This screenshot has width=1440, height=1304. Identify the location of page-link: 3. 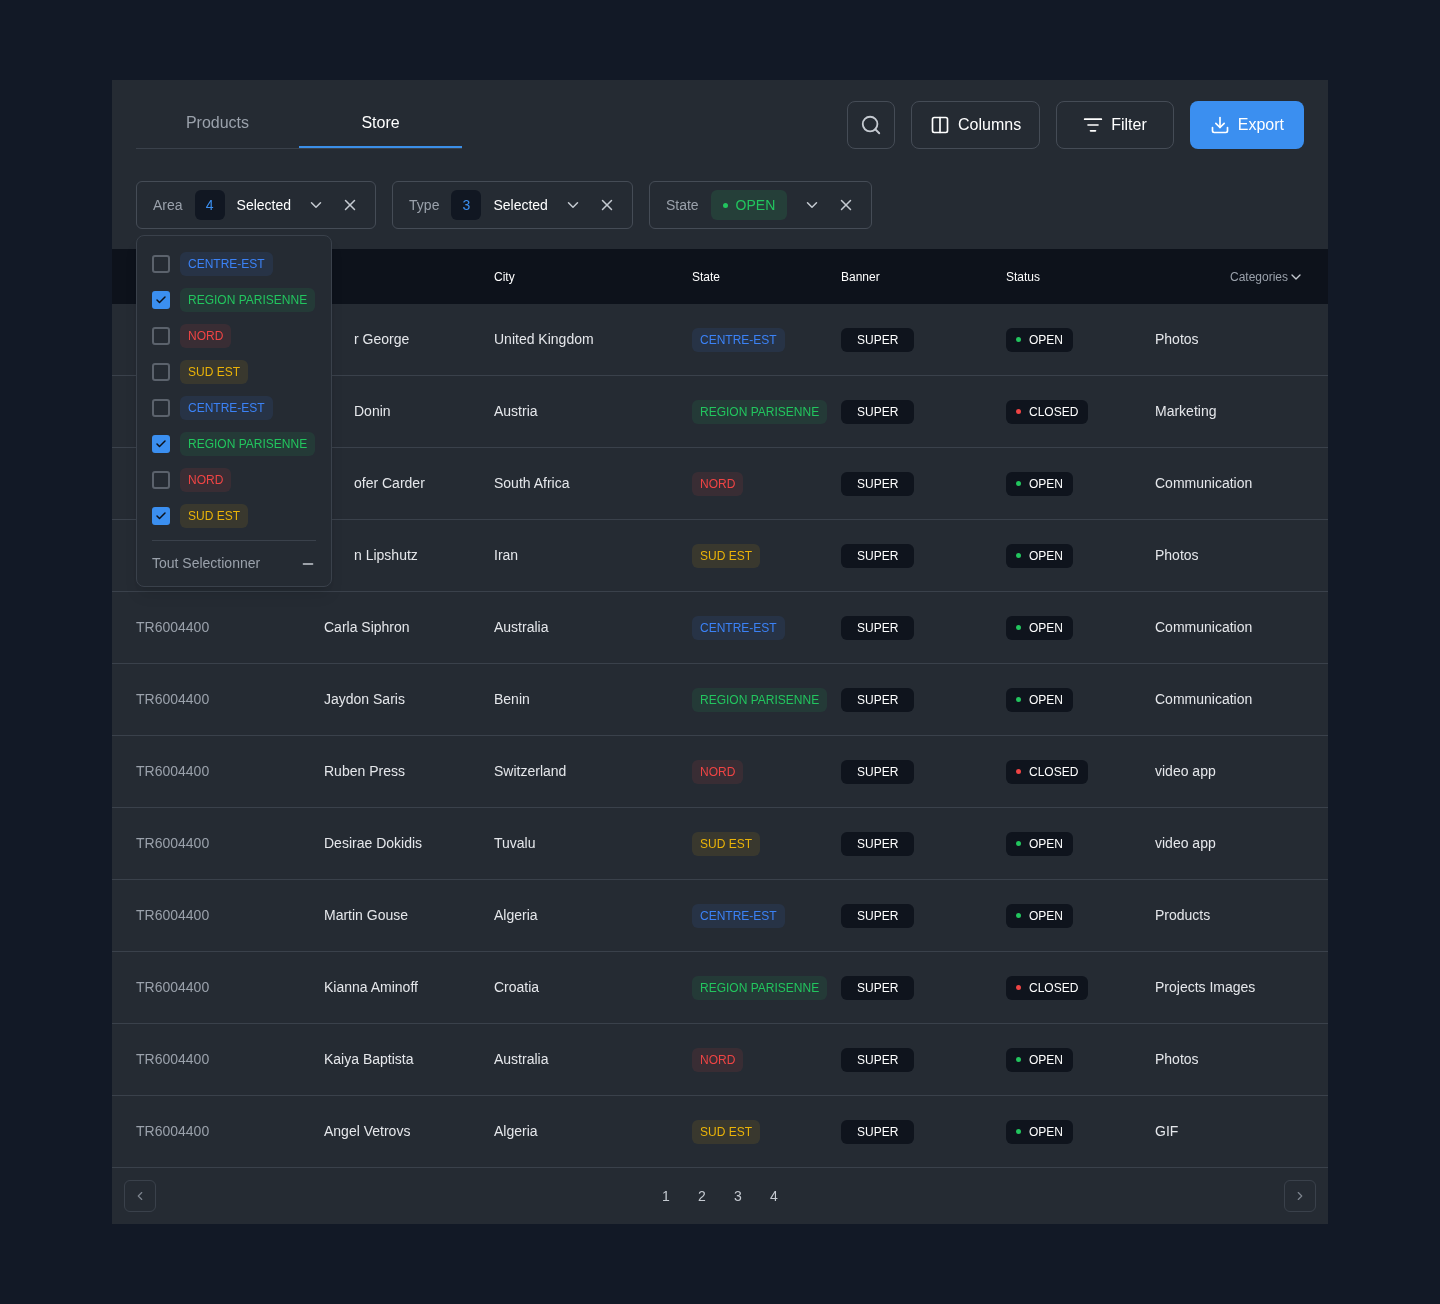
(738, 1196).